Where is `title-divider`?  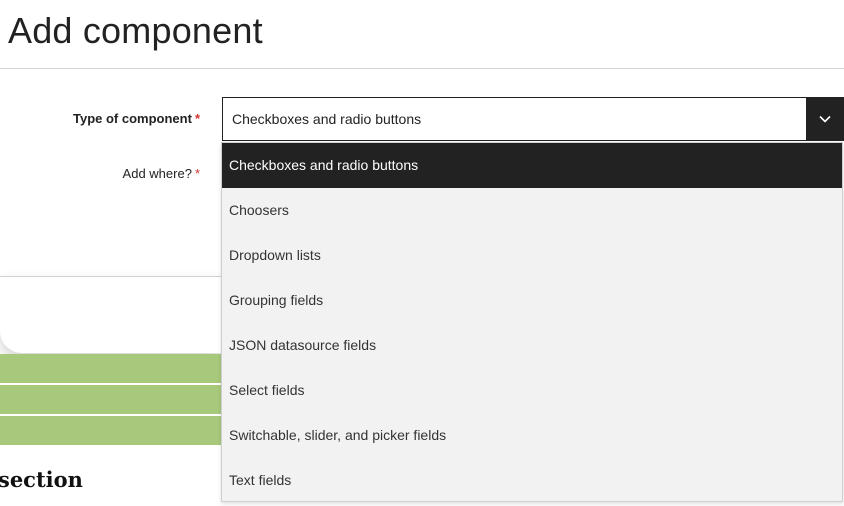 title-divider is located at coordinates (422, 68).